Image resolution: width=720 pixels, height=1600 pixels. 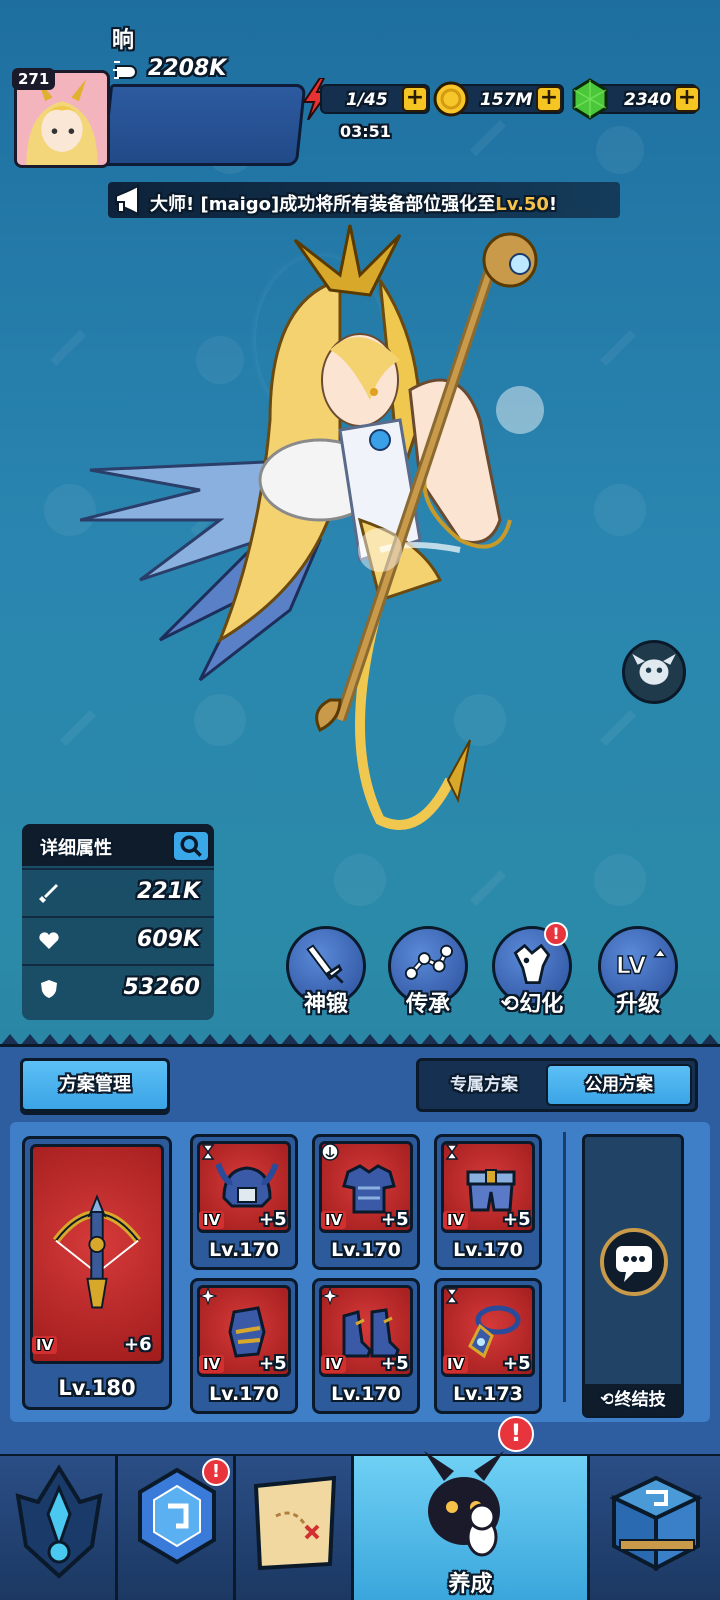 I want to click on announcement-highlight: Lv.50, so click(x=522, y=204).